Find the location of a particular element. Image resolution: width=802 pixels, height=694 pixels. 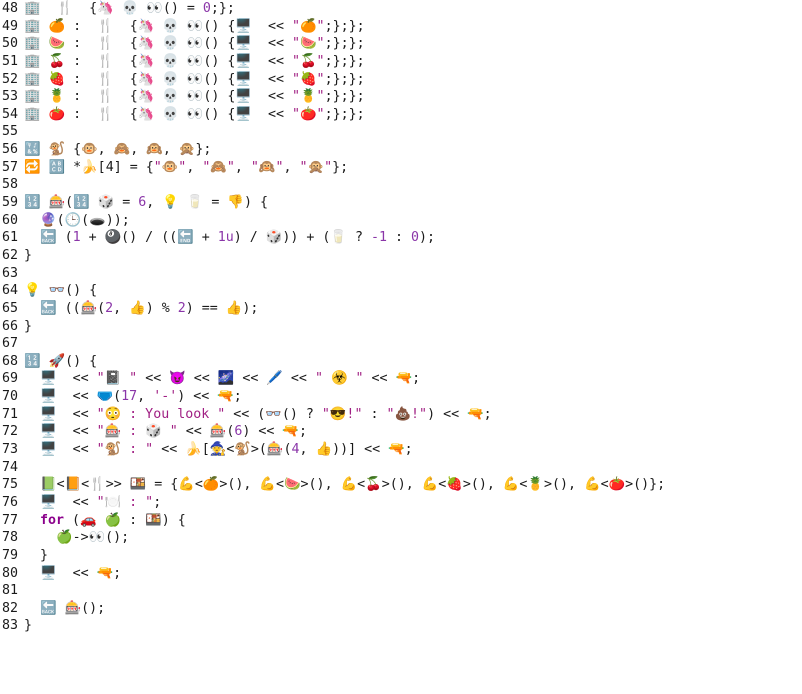

code-token: "🍉" is located at coordinates (308, 44).